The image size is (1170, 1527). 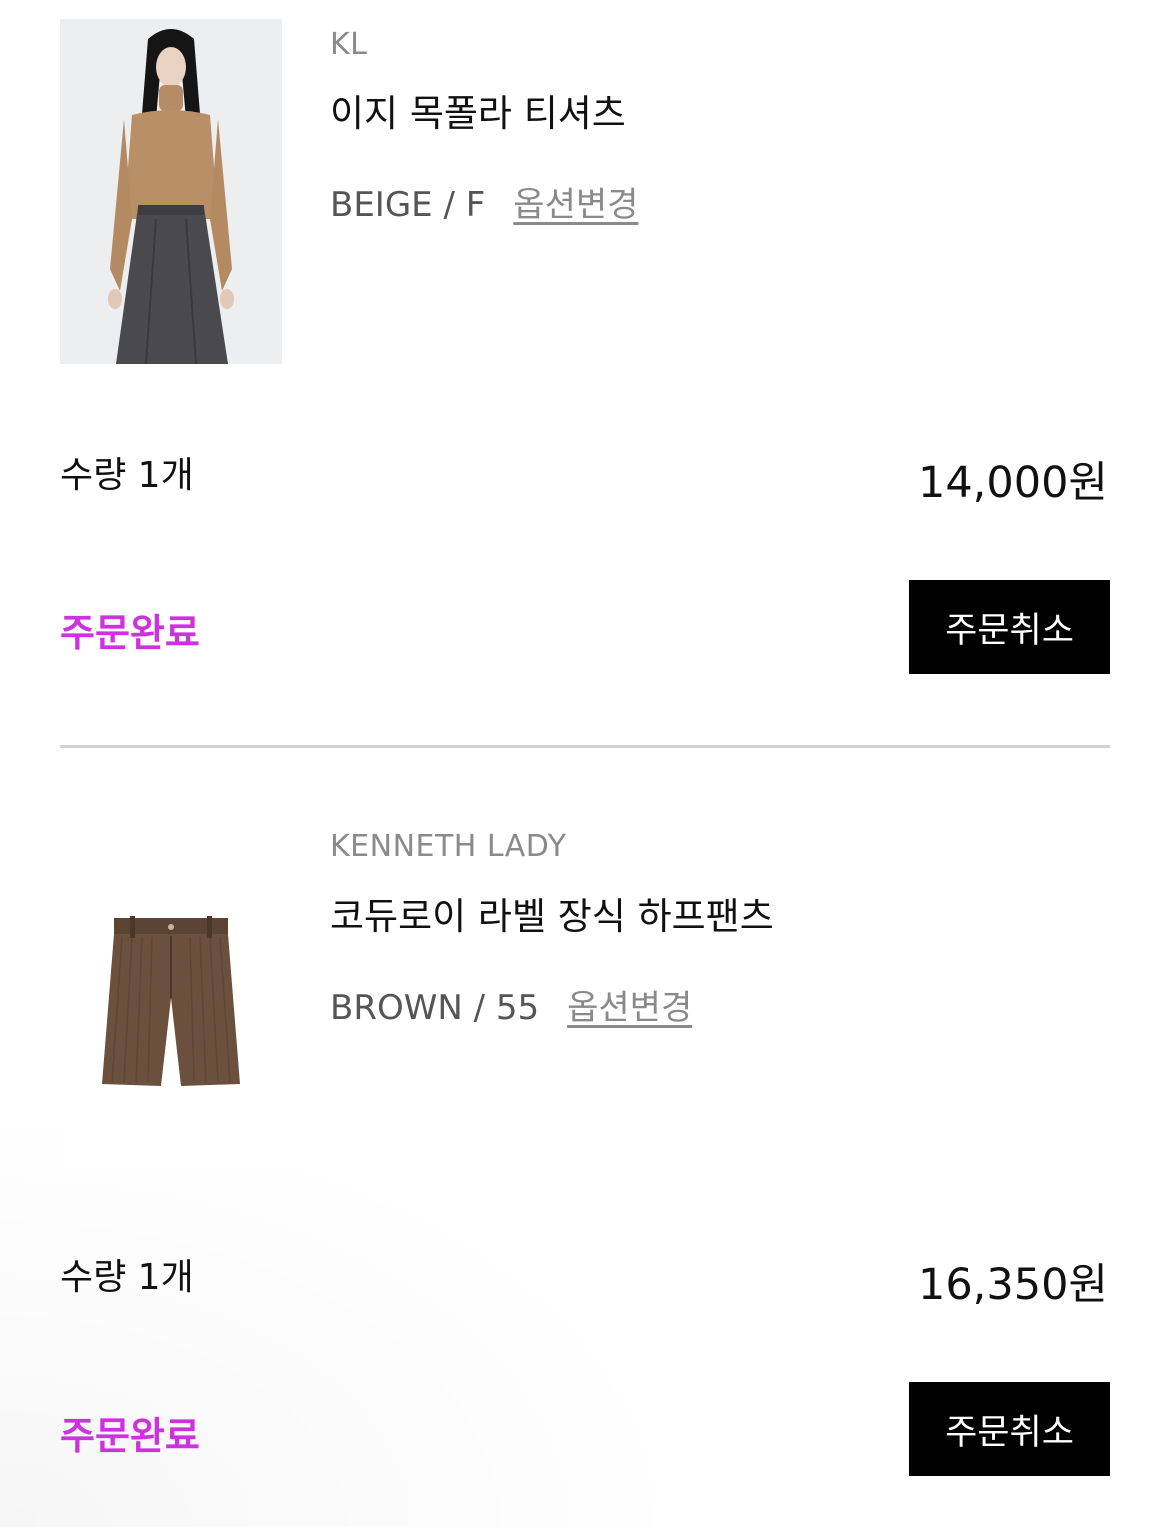 I want to click on shorts-illustration, so click(x=171, y=994).